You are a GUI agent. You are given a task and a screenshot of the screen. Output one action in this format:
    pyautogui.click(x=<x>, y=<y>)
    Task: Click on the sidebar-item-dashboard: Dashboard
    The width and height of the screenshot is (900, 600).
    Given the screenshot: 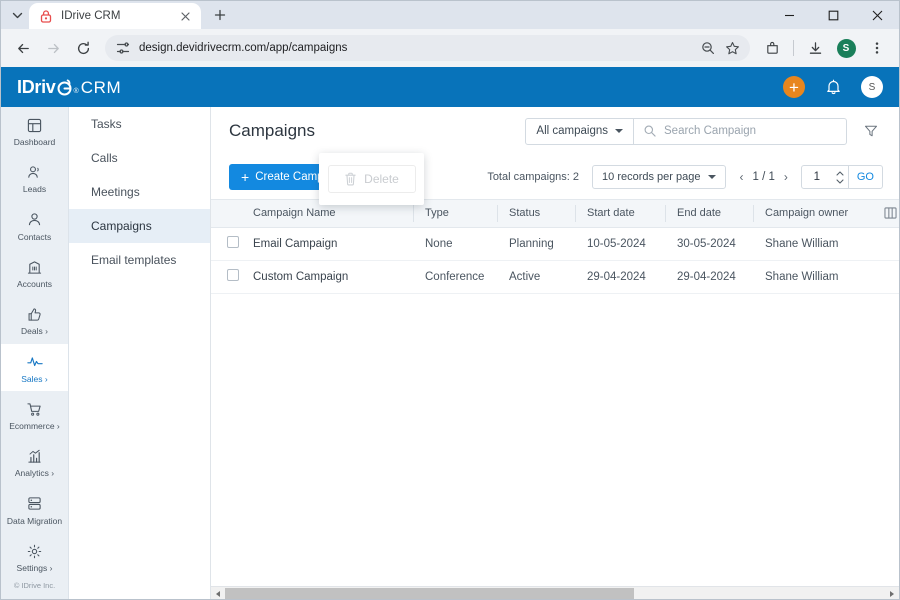 What is the action you would take?
    pyautogui.click(x=34, y=130)
    